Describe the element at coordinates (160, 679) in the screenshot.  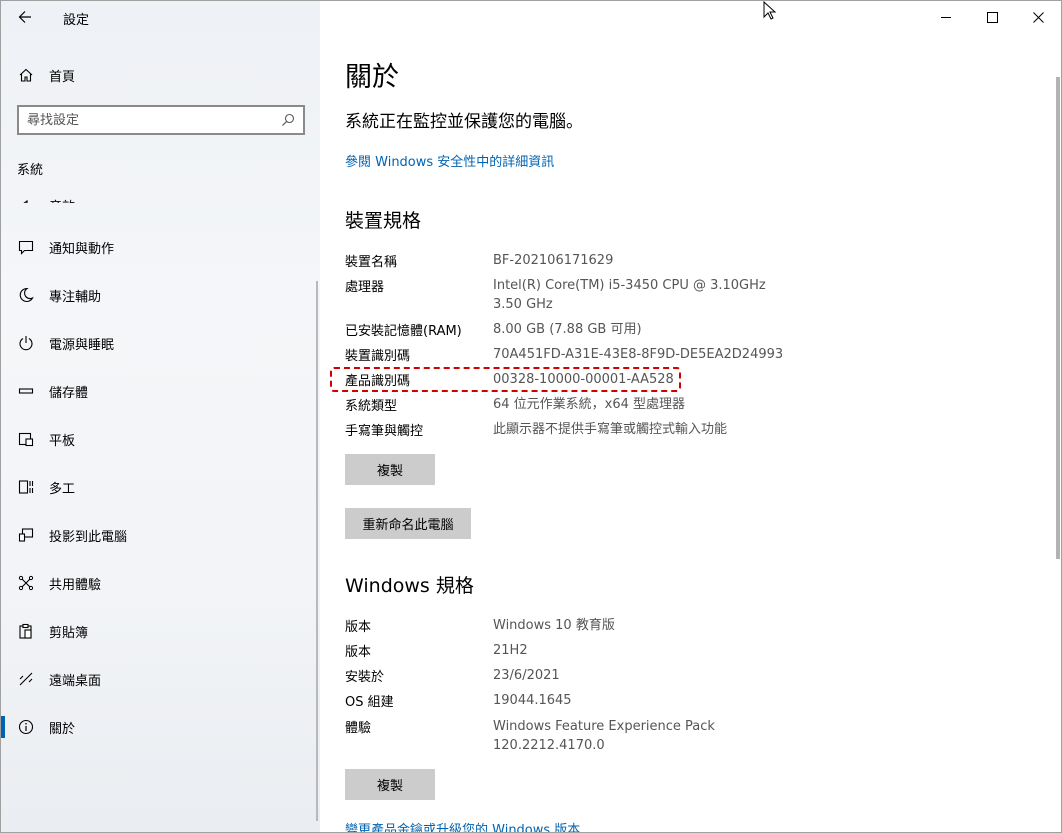
I see `sidebar-item-remote-desktop: 遠端桌面` at that location.